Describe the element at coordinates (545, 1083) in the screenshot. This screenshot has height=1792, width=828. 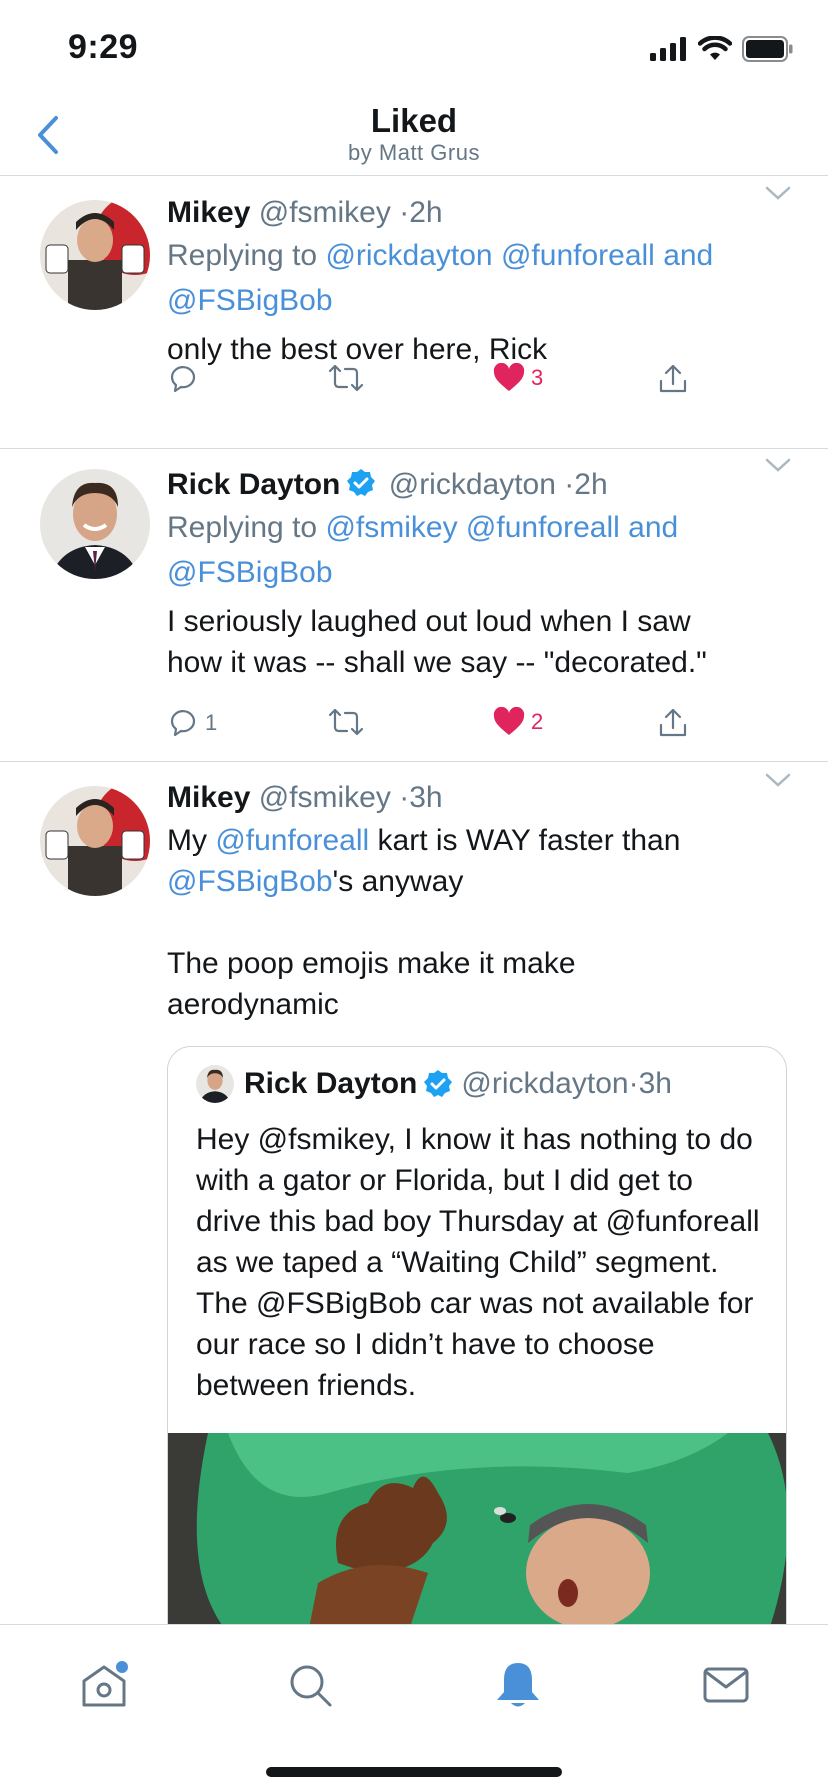
I see `quoted-author-handle: @rickdayton` at that location.